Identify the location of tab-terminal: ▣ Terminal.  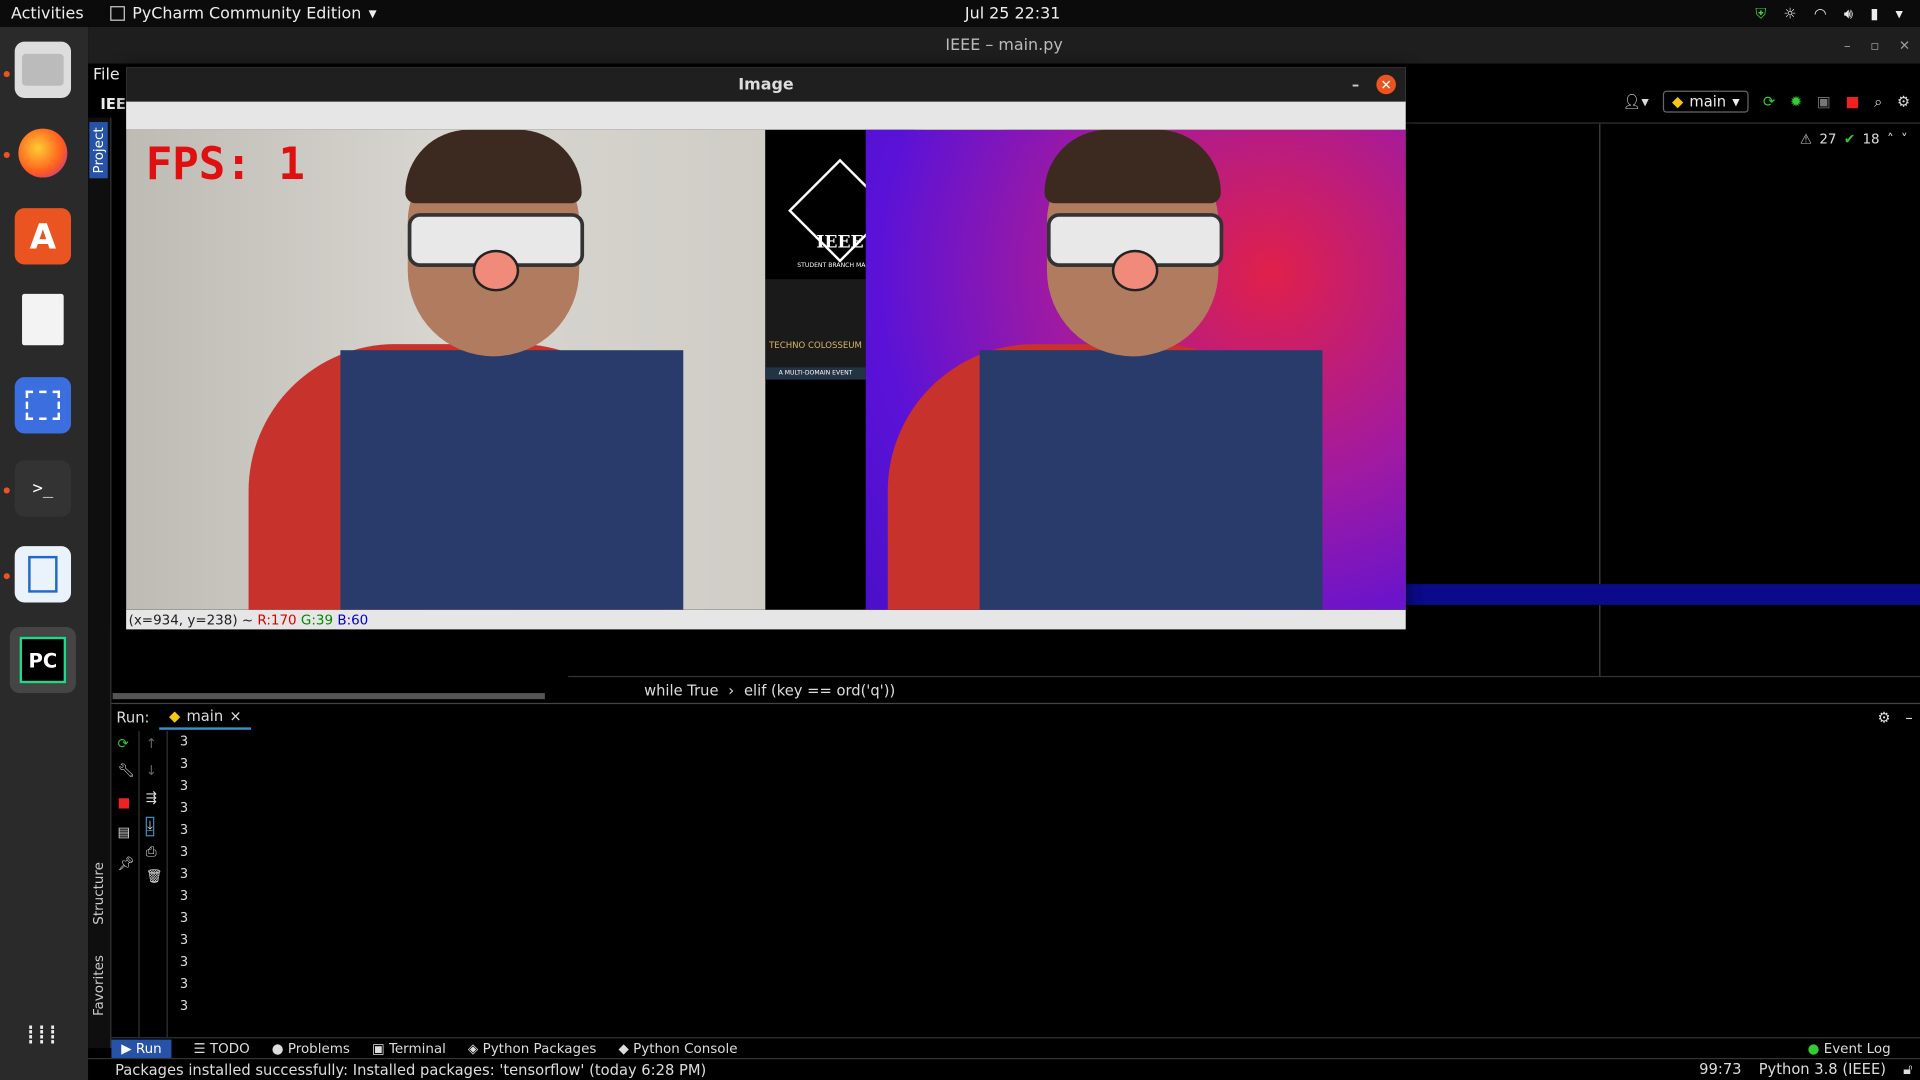
(409, 1048).